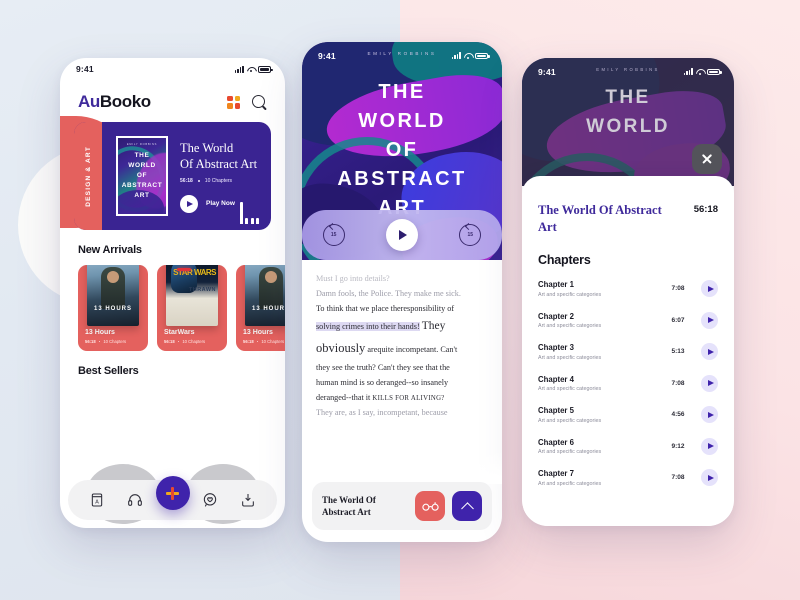 This screenshot has height=600, width=800. What do you see at coordinates (89, 101) in the screenshot?
I see `logo-prefix: Au` at bounding box center [89, 101].